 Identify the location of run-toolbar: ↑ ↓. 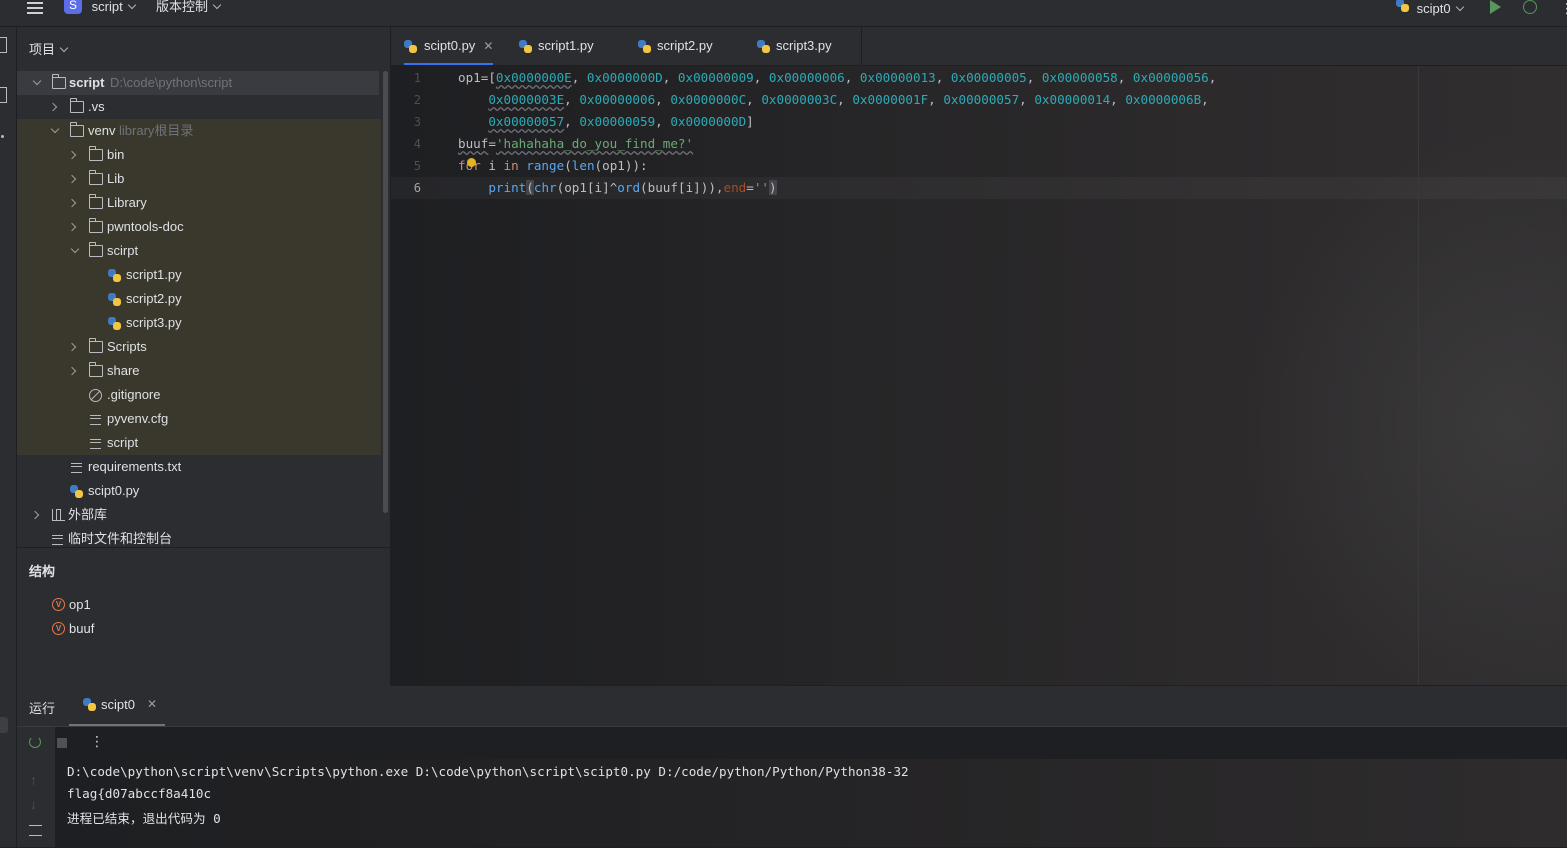
(42, 787).